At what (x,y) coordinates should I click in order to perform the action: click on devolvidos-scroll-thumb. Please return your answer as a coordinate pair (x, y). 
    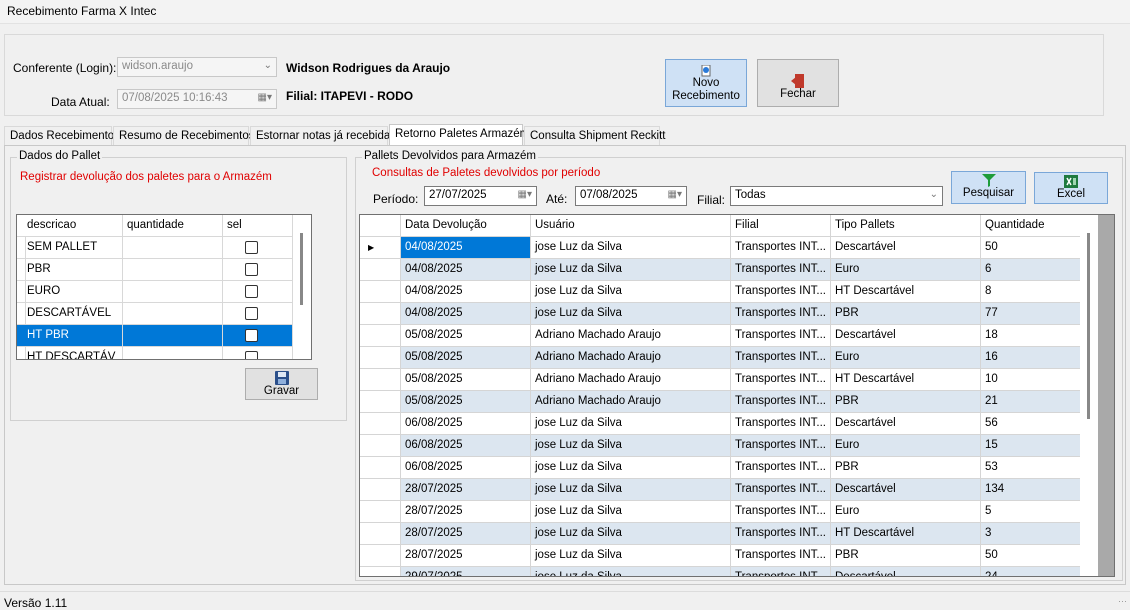
    Looking at the image, I should click on (1088, 326).